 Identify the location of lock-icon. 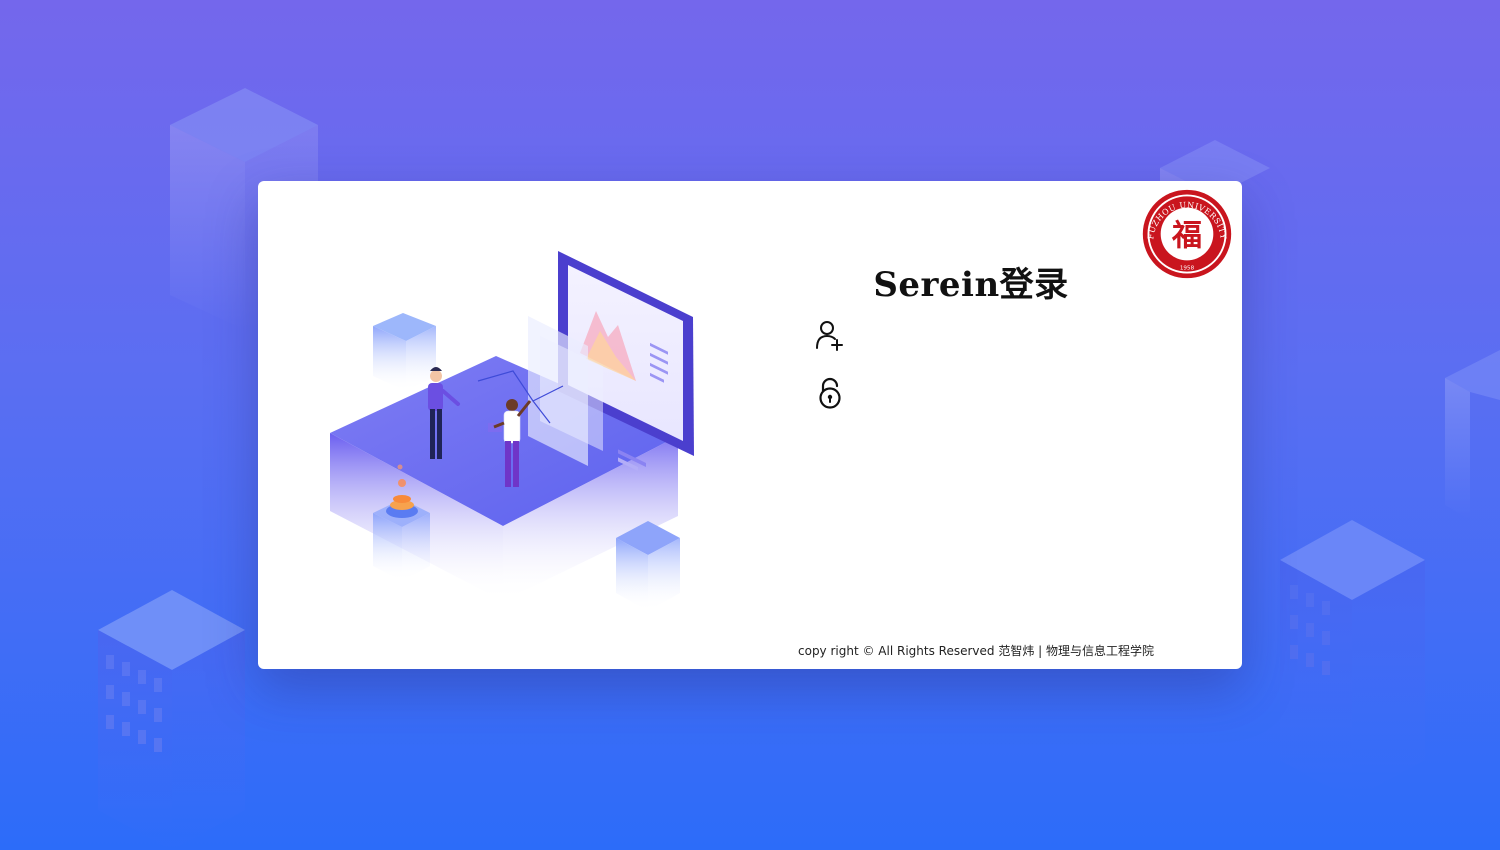
(830, 393).